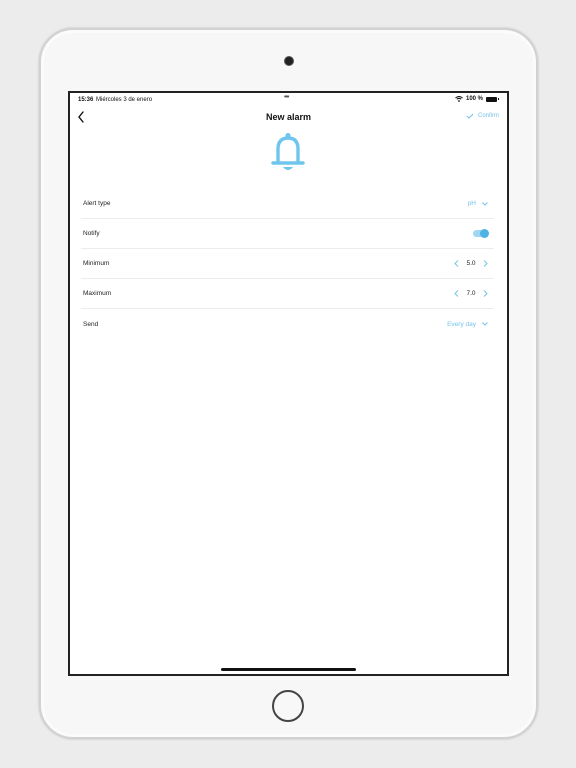 This screenshot has height=768, width=576. Describe the element at coordinates (287, 234) in the screenshot. I see `notify-row: Notify` at that location.